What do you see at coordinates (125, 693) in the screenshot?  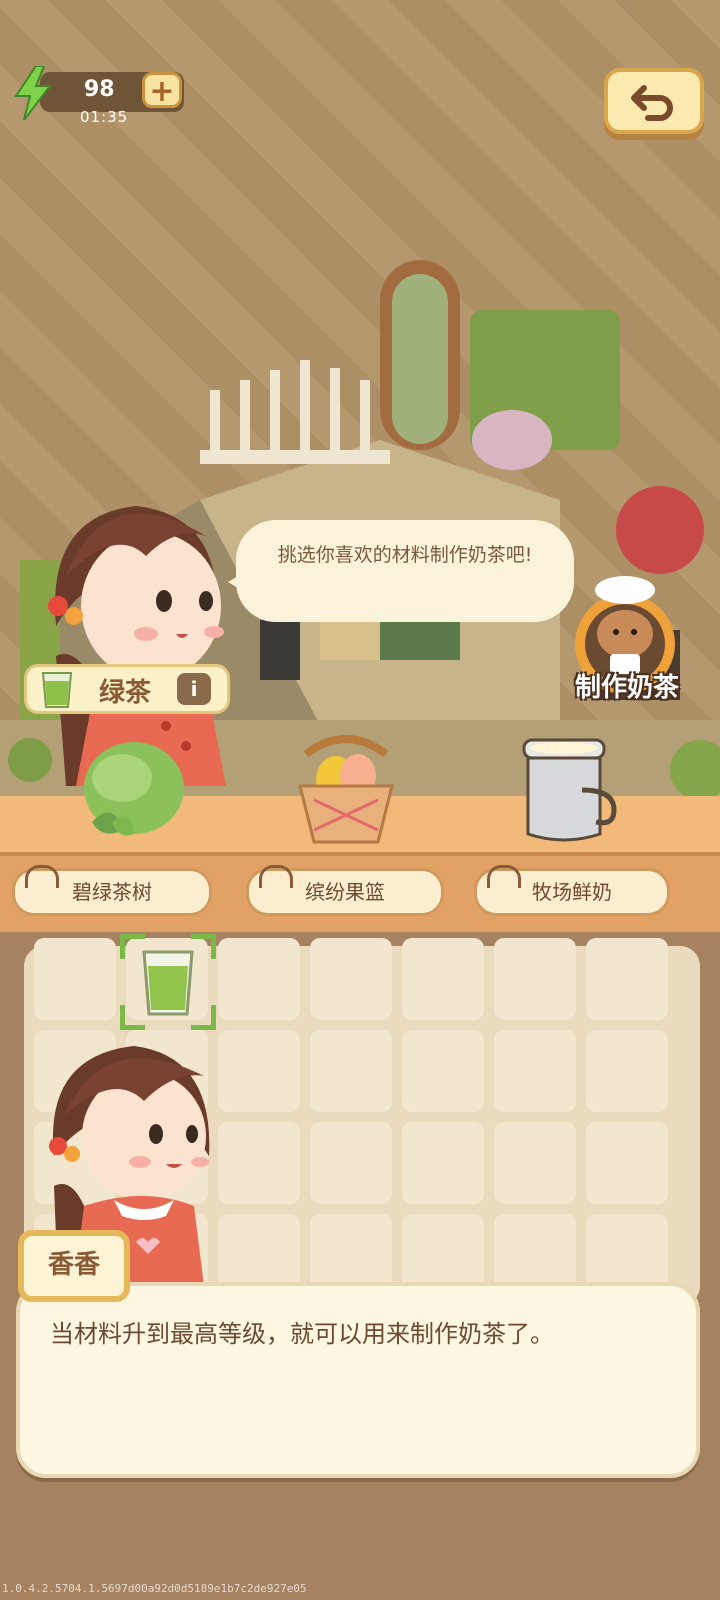 I see `ingredient-name: 绿茶` at bounding box center [125, 693].